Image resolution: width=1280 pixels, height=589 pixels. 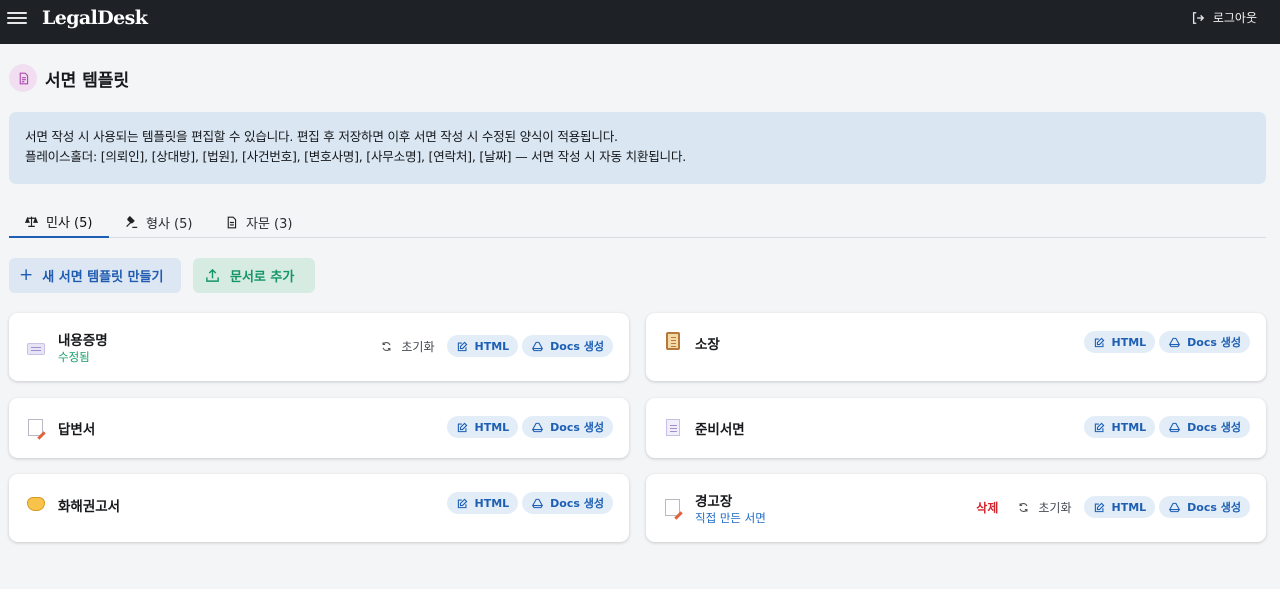 What do you see at coordinates (212, 275) in the screenshot?
I see `upload-icon` at bounding box center [212, 275].